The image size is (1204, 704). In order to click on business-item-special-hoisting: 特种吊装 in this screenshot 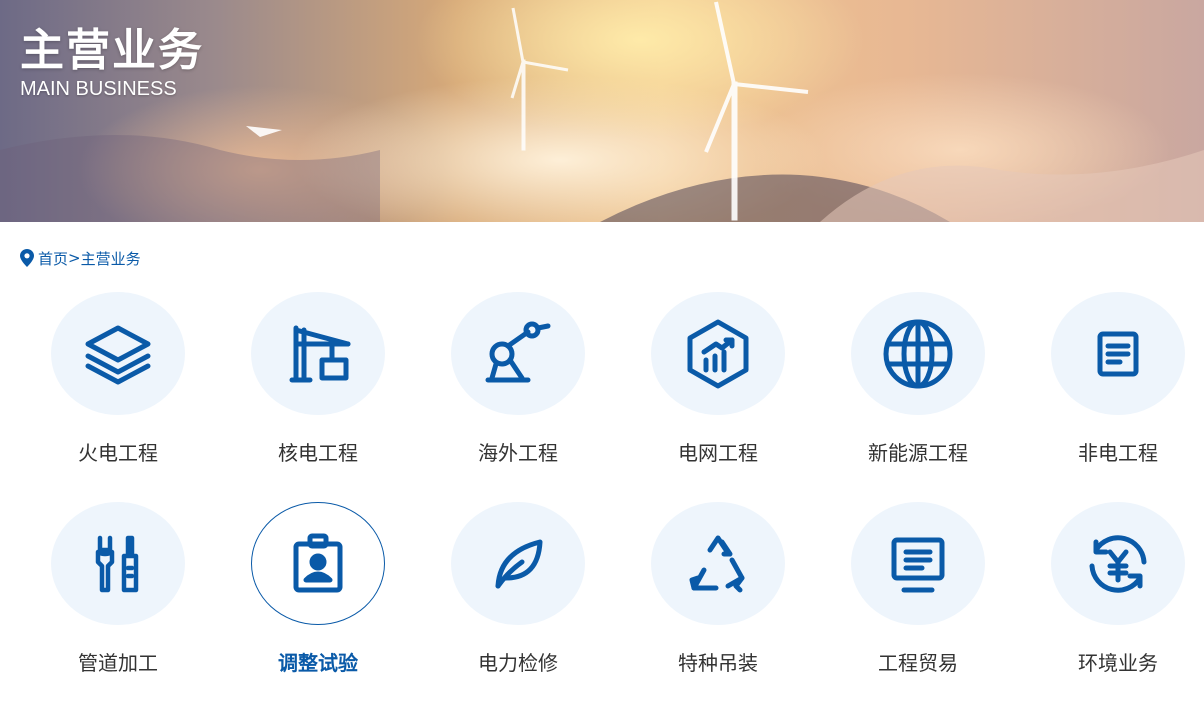, I will do `click(718, 589)`.